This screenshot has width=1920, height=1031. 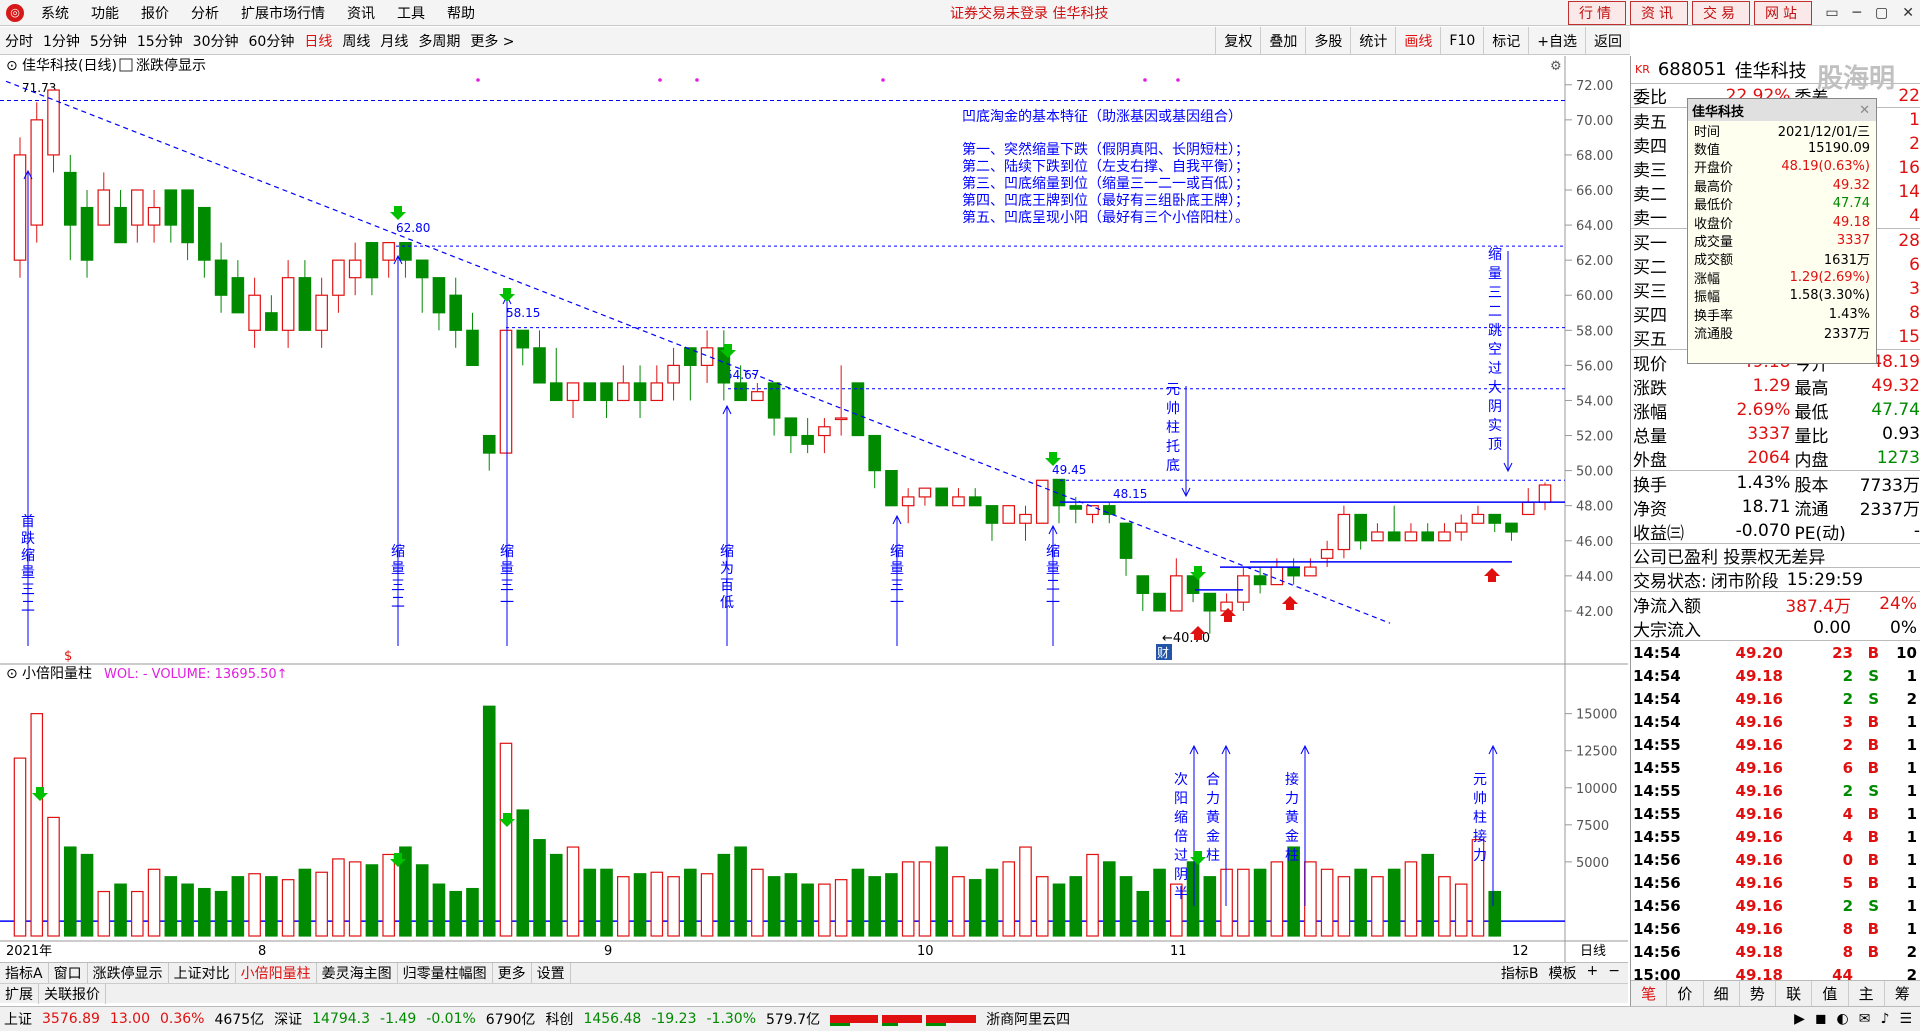 I want to click on website-button: 网站, so click(x=1783, y=12).